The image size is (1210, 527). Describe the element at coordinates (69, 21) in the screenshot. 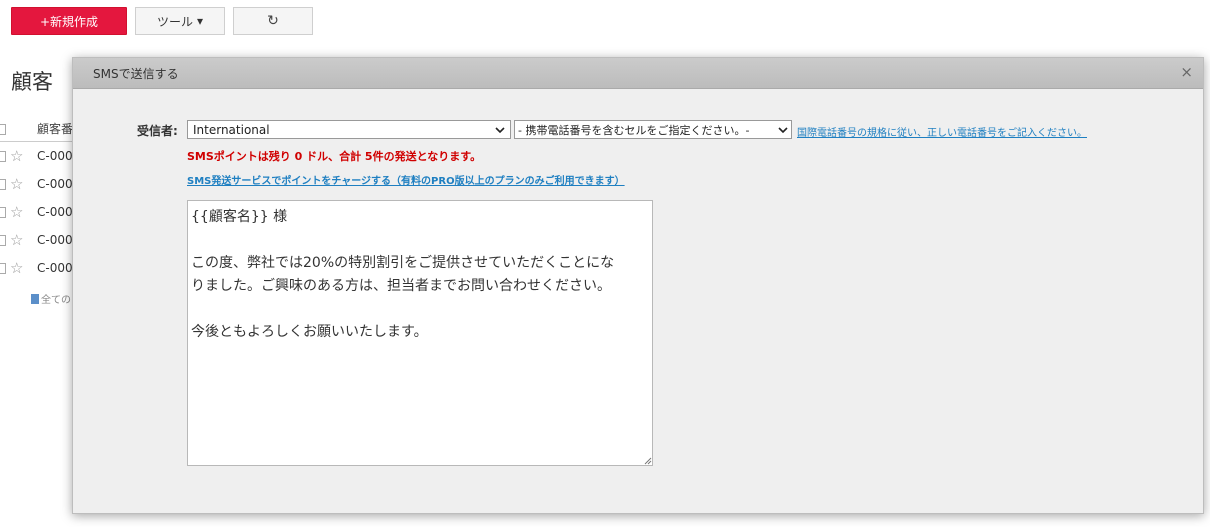

I see `new-button: +新規作成` at that location.